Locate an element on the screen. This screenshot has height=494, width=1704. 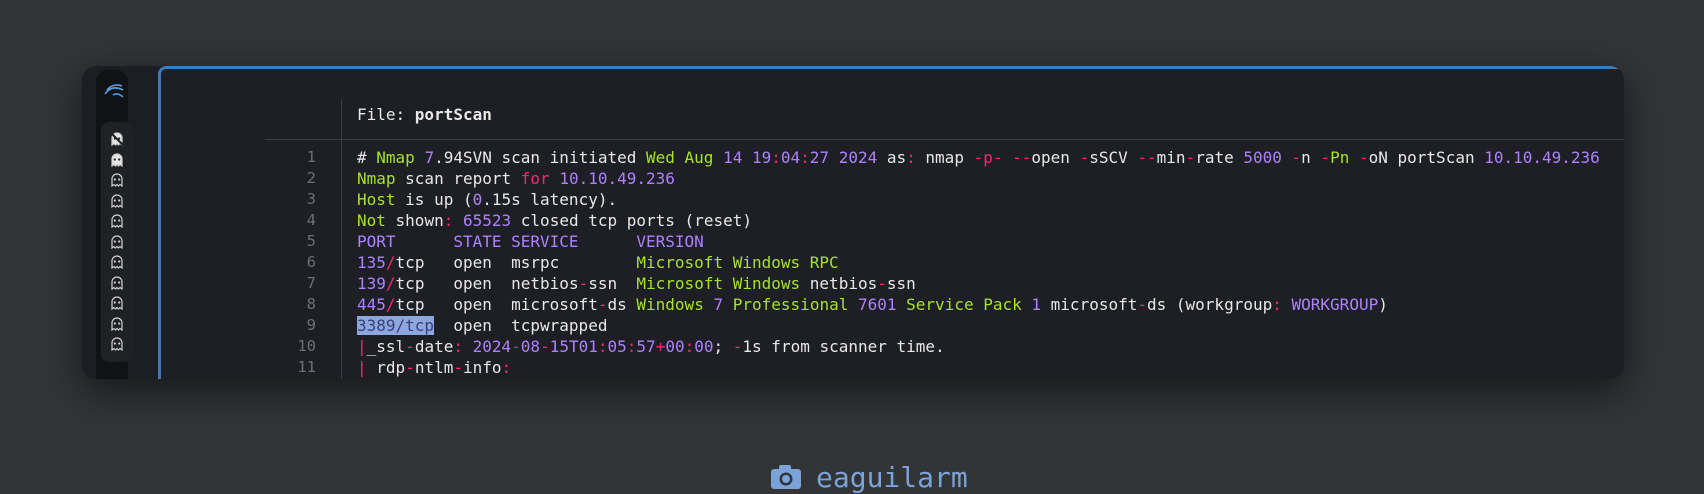
code-token: tcp open msrpc is located at coordinates (516, 262).